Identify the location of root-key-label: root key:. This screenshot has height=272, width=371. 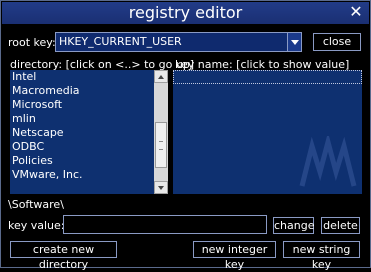
(32, 42).